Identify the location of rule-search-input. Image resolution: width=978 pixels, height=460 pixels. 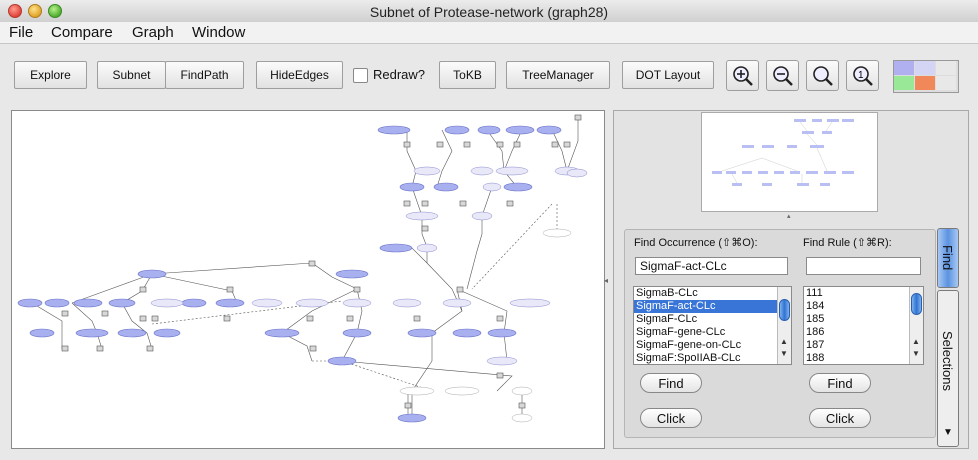
(863, 266).